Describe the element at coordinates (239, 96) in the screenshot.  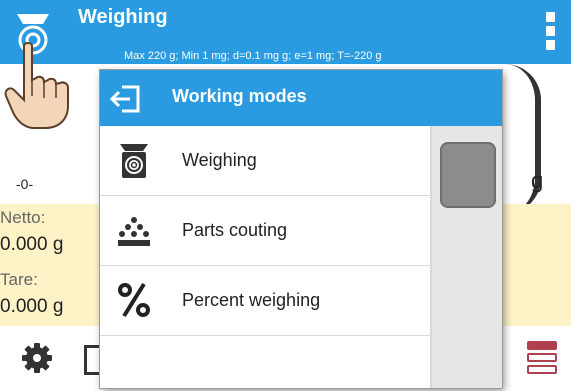
I see `dialog-title: Working modes` at that location.